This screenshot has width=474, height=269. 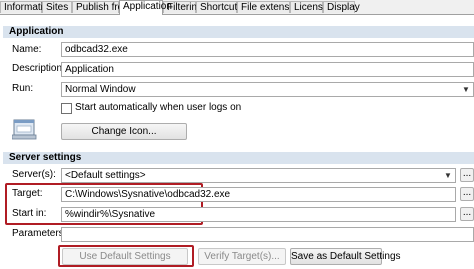 I want to click on parameters-label: Parameters:, so click(x=39, y=233).